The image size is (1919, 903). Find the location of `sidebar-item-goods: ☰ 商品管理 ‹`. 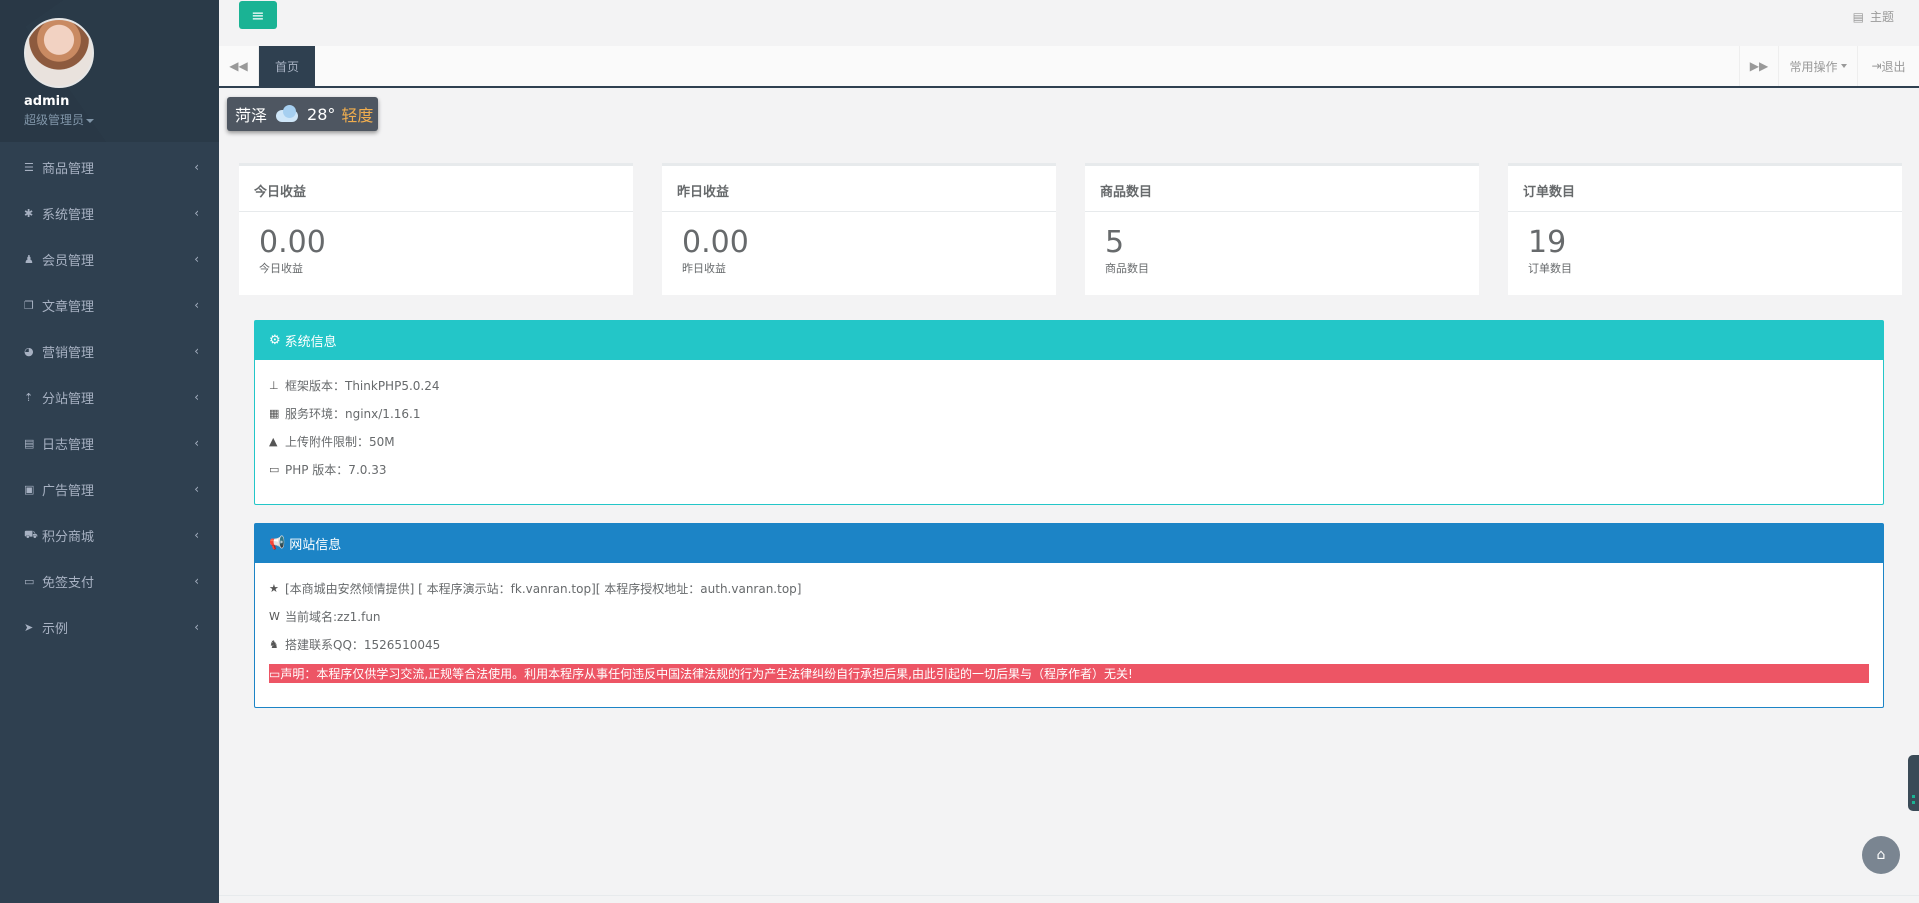

sidebar-item-goods: ☰ 商品管理 ‹ is located at coordinates (109, 167).